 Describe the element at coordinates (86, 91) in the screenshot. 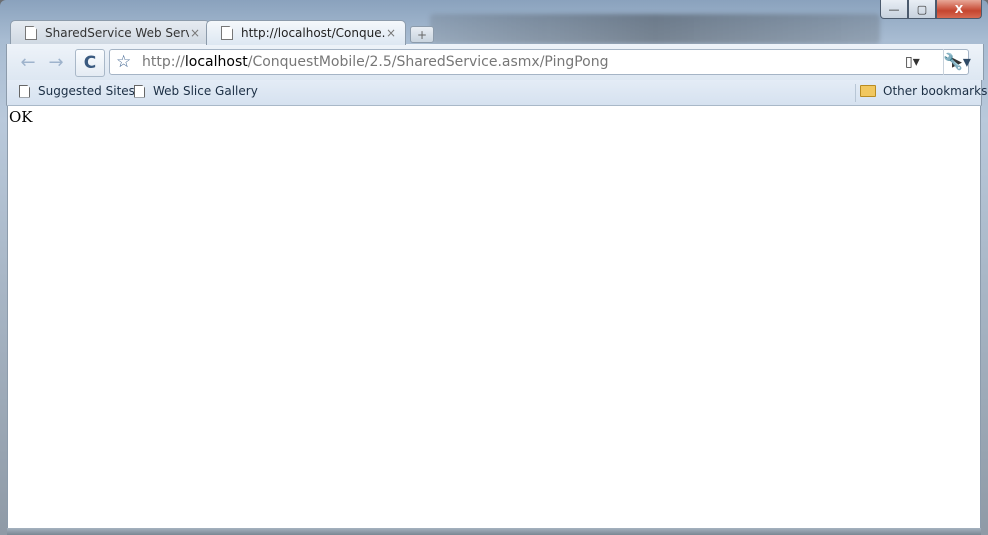

I see `bookmark-label: Suggested Sites` at that location.